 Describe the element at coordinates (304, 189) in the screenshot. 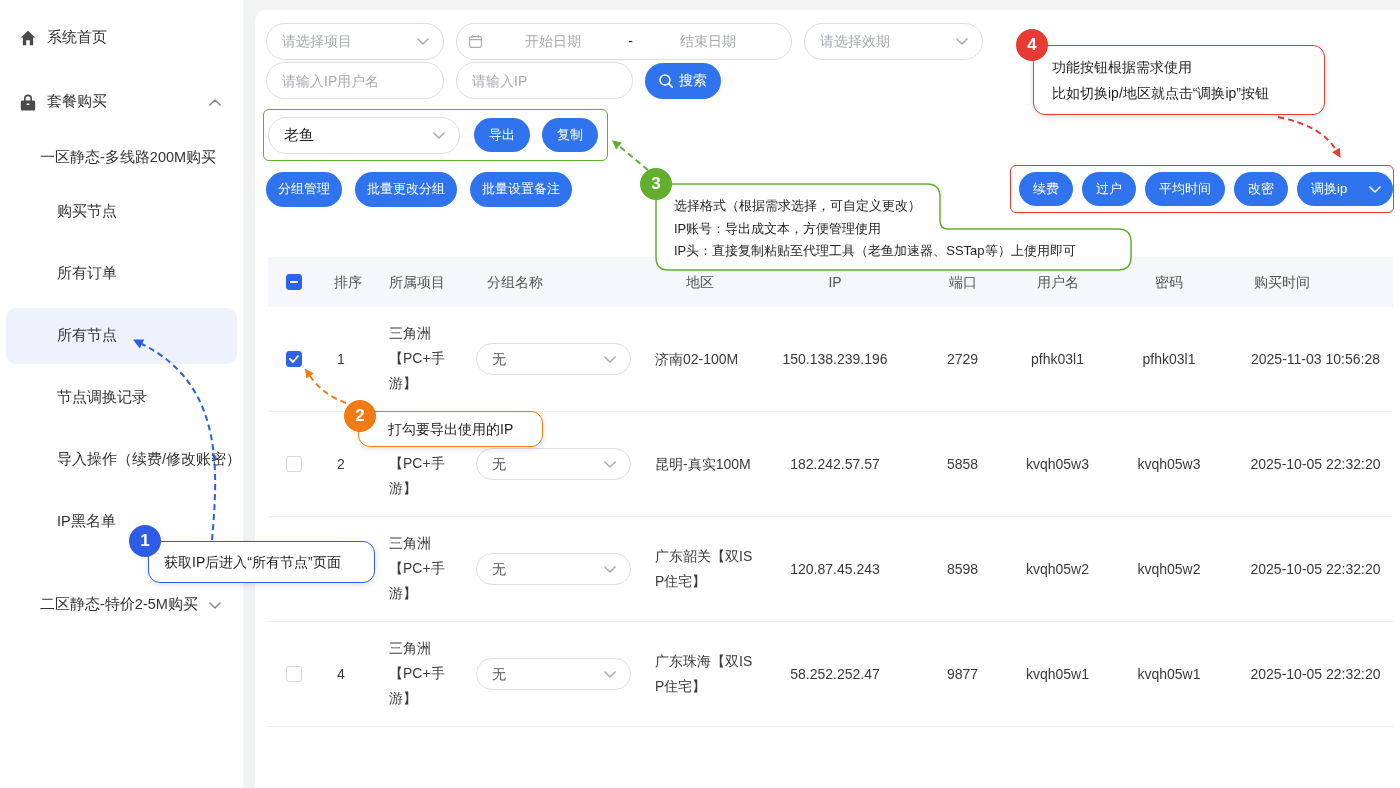

I see `group-manage-button: 分组管理` at that location.